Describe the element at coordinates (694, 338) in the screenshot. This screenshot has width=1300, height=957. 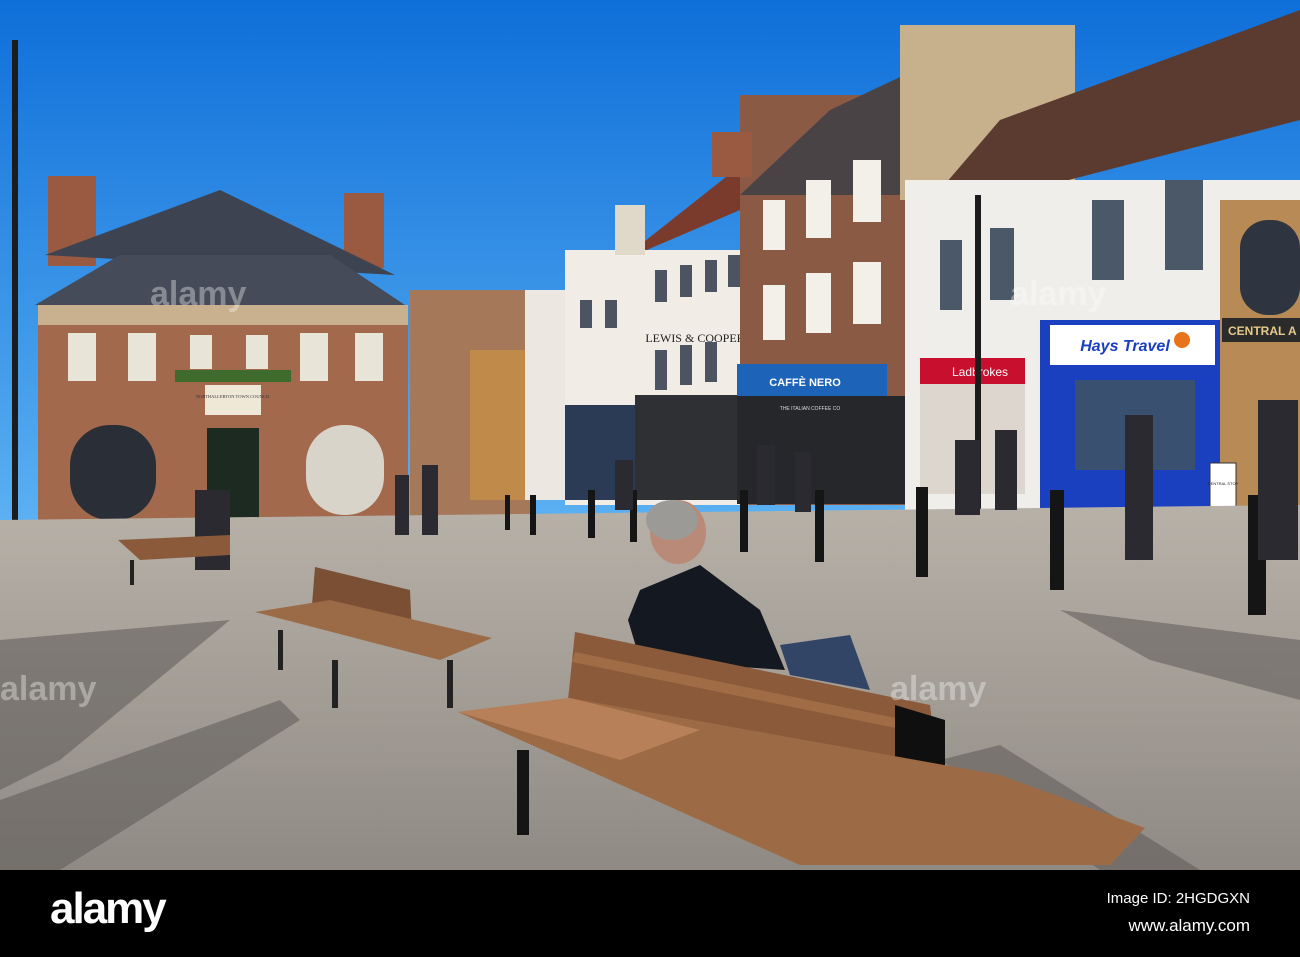
I see `lewis-cooper-sign: LEWIS & COOPER` at that location.